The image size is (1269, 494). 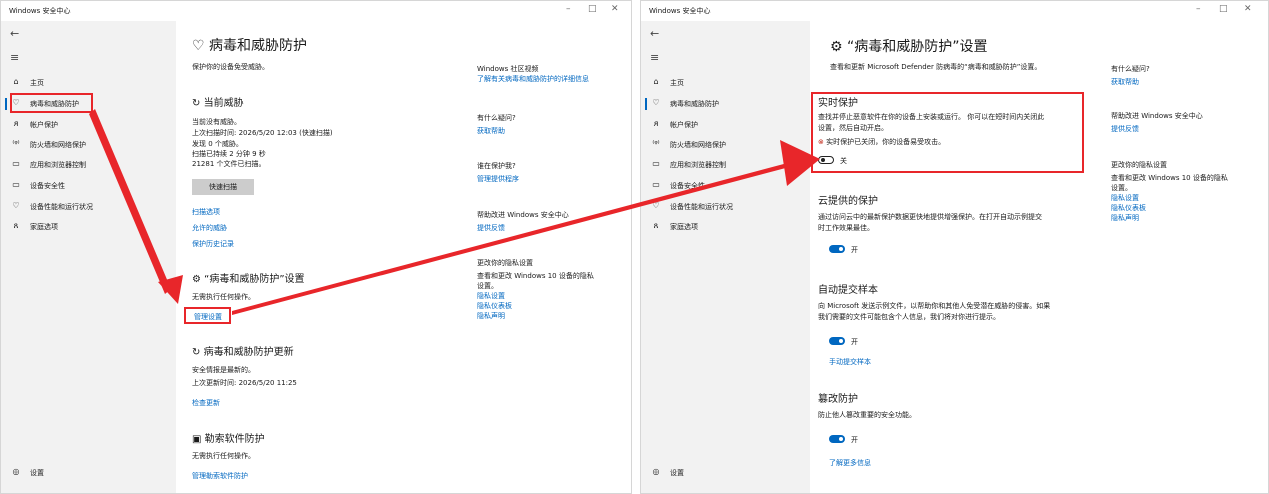 I want to click on manage-ransomware-link: 管理勒索软件防护, so click(x=220, y=476).